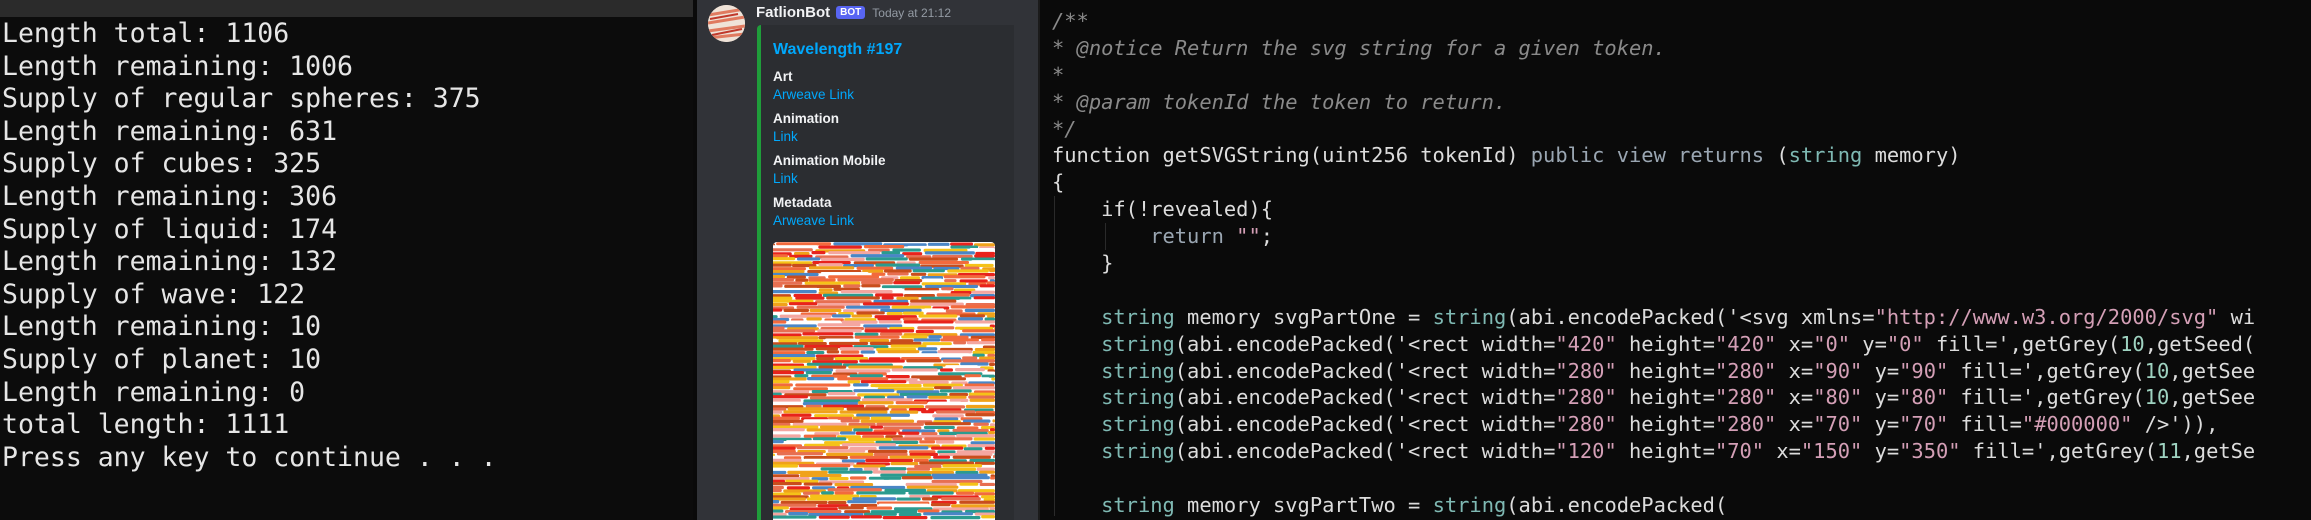  I want to click on embed-field-animation-mobile: Animation Mobile Link, so click(829, 170).